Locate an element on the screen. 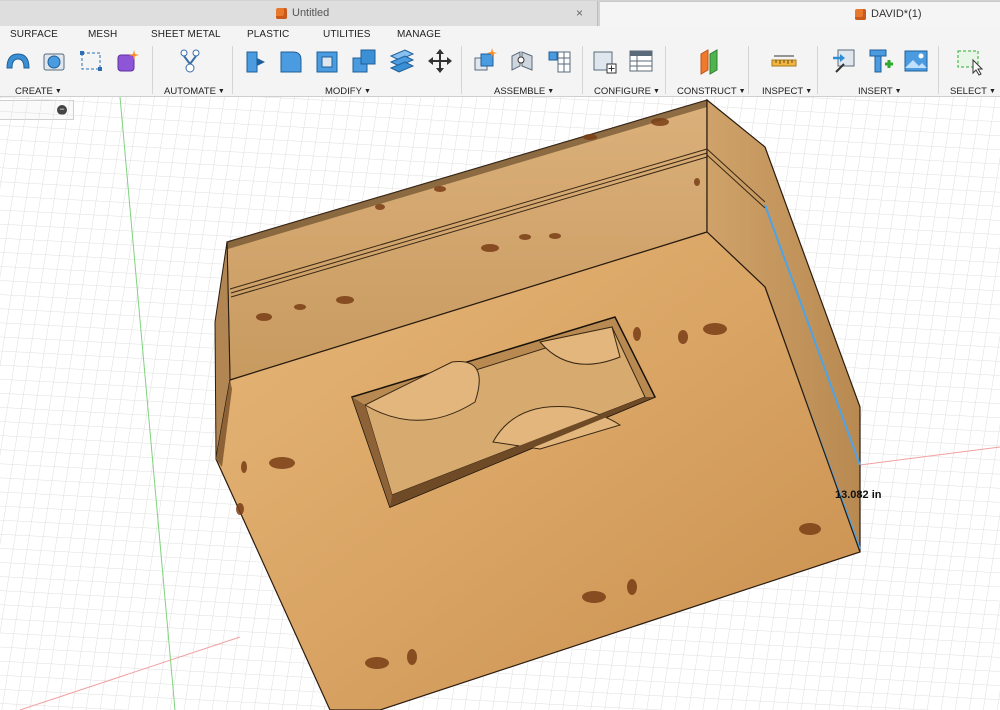 The width and height of the screenshot is (1000, 710). tab-david: DAVID*(1) is located at coordinates (800, 13).